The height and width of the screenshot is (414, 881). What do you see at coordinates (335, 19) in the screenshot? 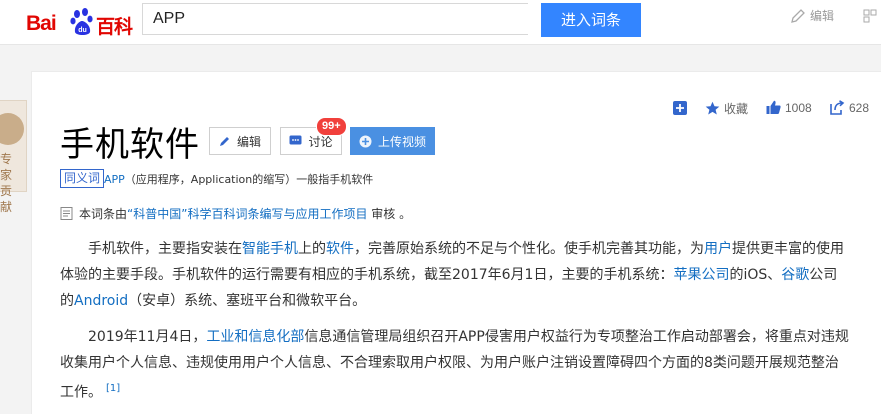
I see `search-input` at bounding box center [335, 19].